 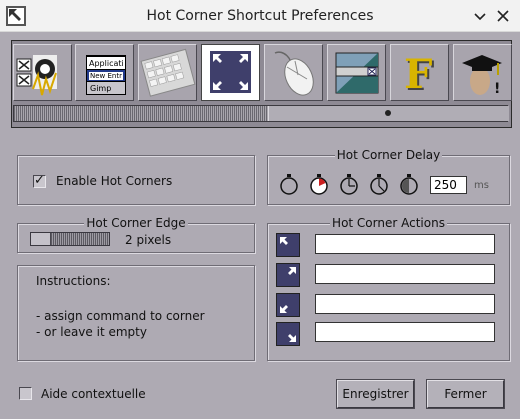 I want to click on tool-font-icon: F F, so click(x=419, y=72).